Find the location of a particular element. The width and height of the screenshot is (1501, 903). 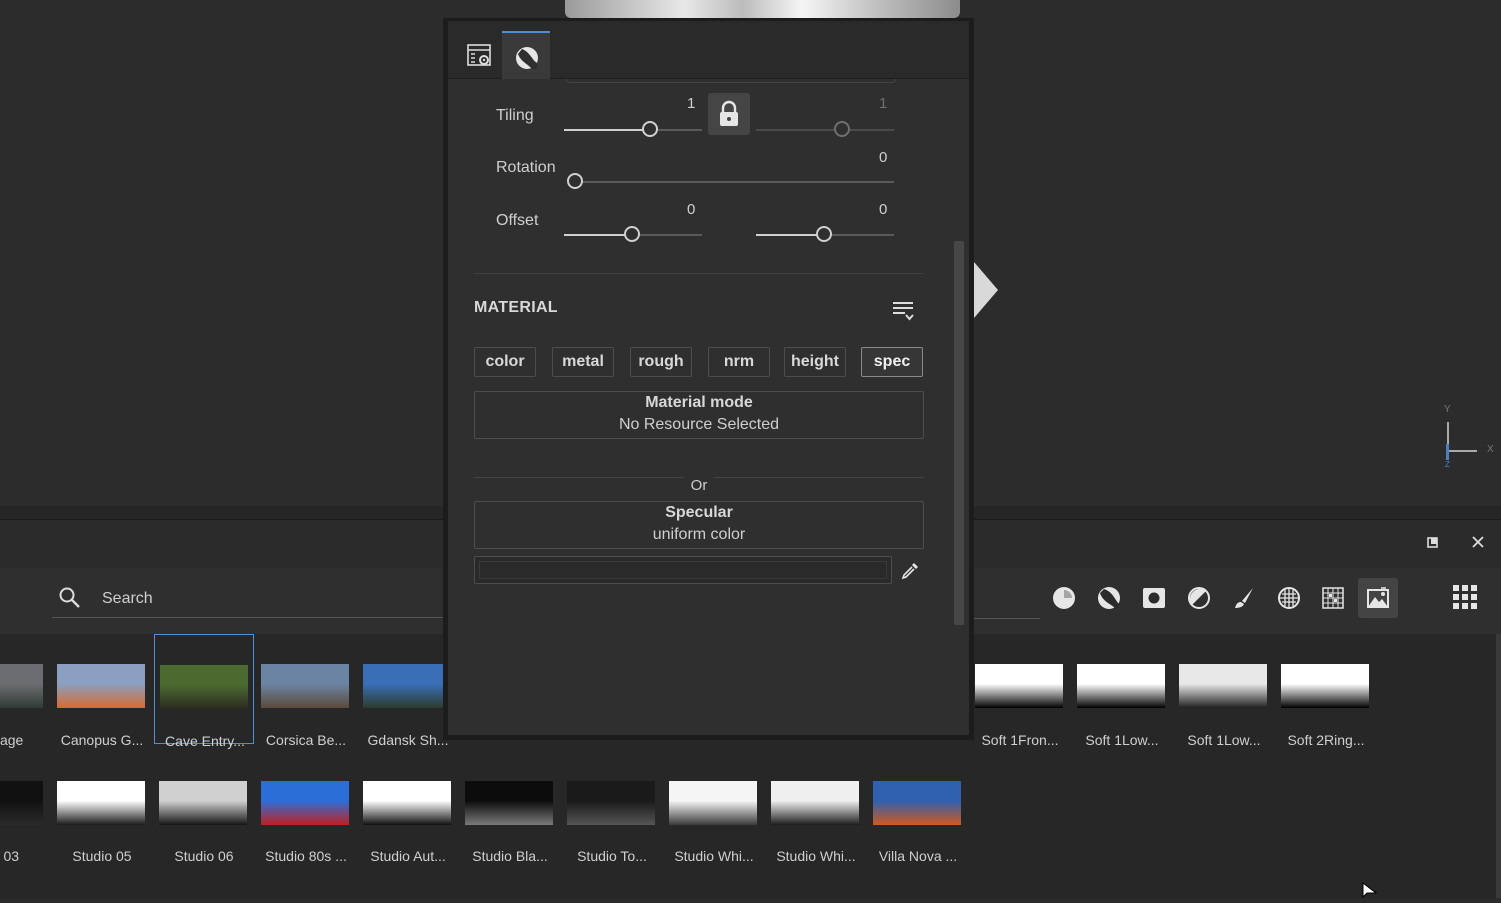

material-section-title: MATERIAL is located at coordinates (516, 307).